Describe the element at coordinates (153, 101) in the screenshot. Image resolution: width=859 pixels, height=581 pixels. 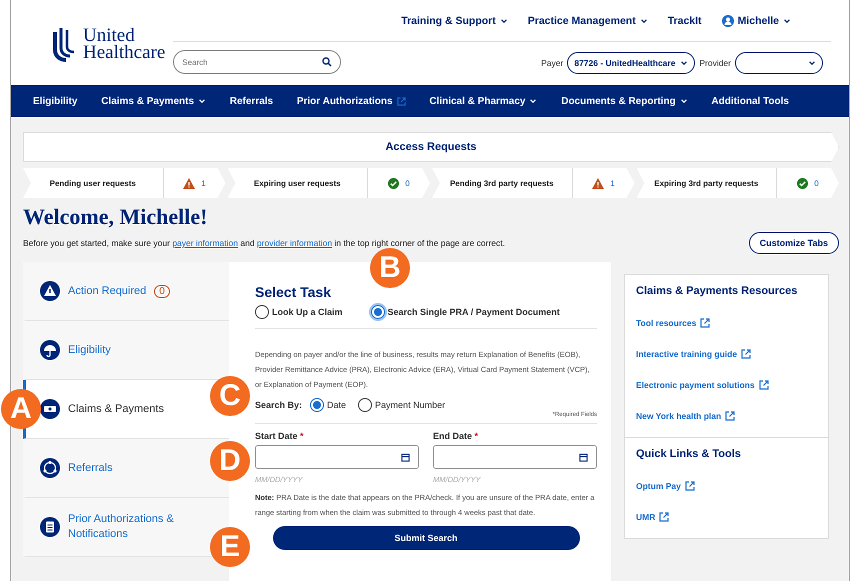
I see `nav-item: Claims & Payments` at that location.